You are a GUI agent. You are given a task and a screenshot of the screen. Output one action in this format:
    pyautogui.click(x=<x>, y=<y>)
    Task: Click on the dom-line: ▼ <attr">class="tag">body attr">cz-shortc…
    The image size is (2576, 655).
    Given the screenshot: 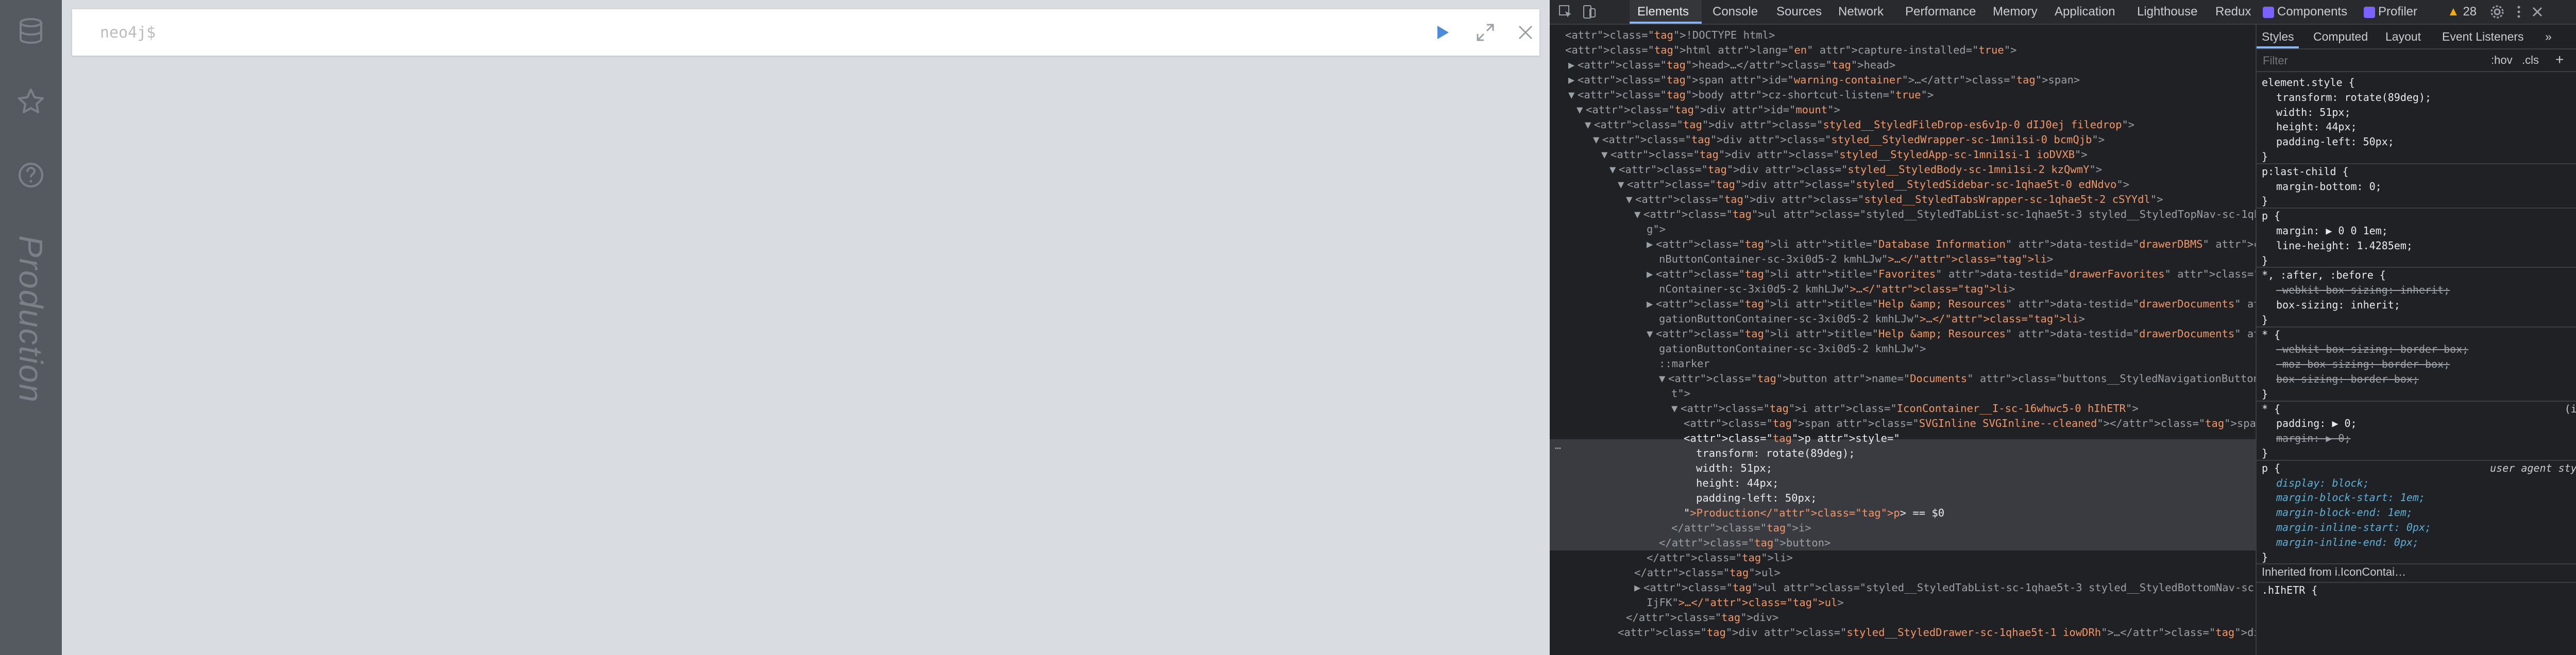 What is the action you would take?
    pyautogui.click(x=1751, y=97)
    